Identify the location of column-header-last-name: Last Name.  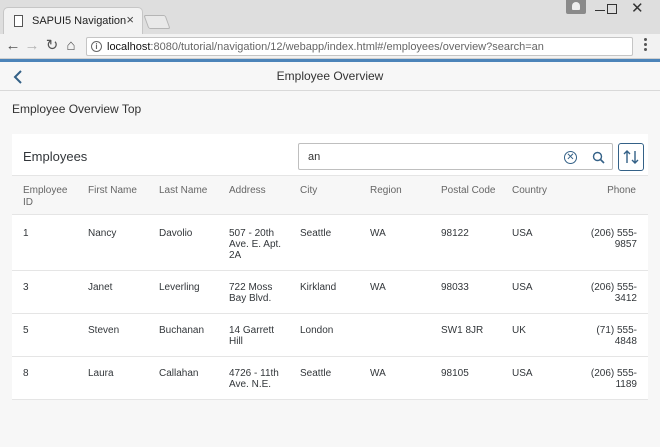
(183, 191).